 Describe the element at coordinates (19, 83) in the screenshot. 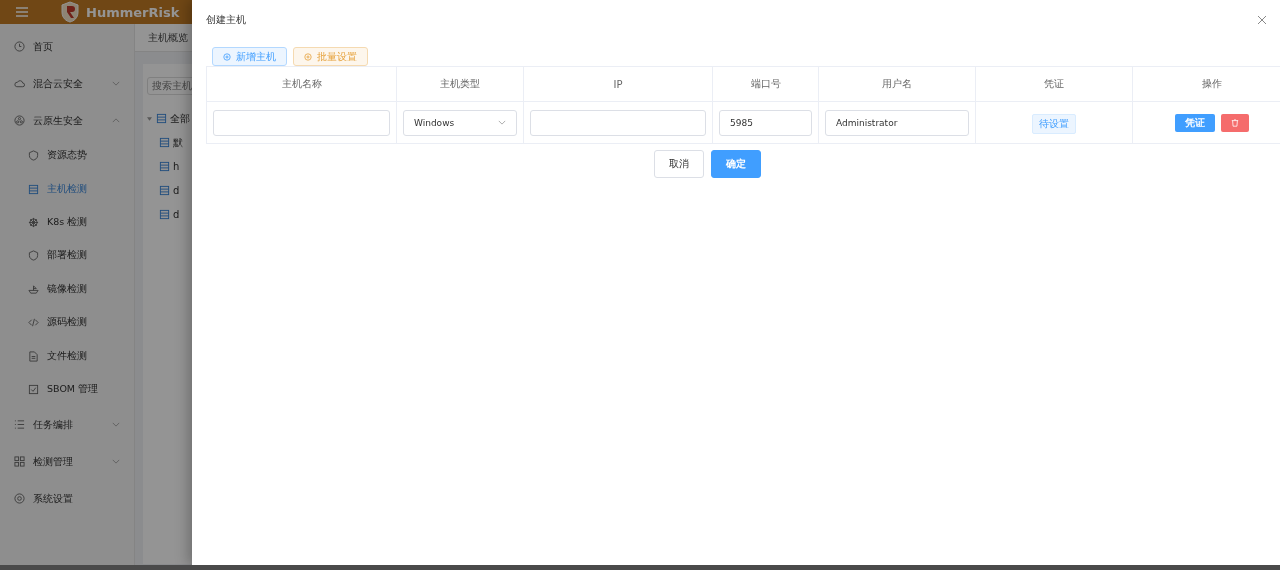

I see `cloud-icon` at that location.